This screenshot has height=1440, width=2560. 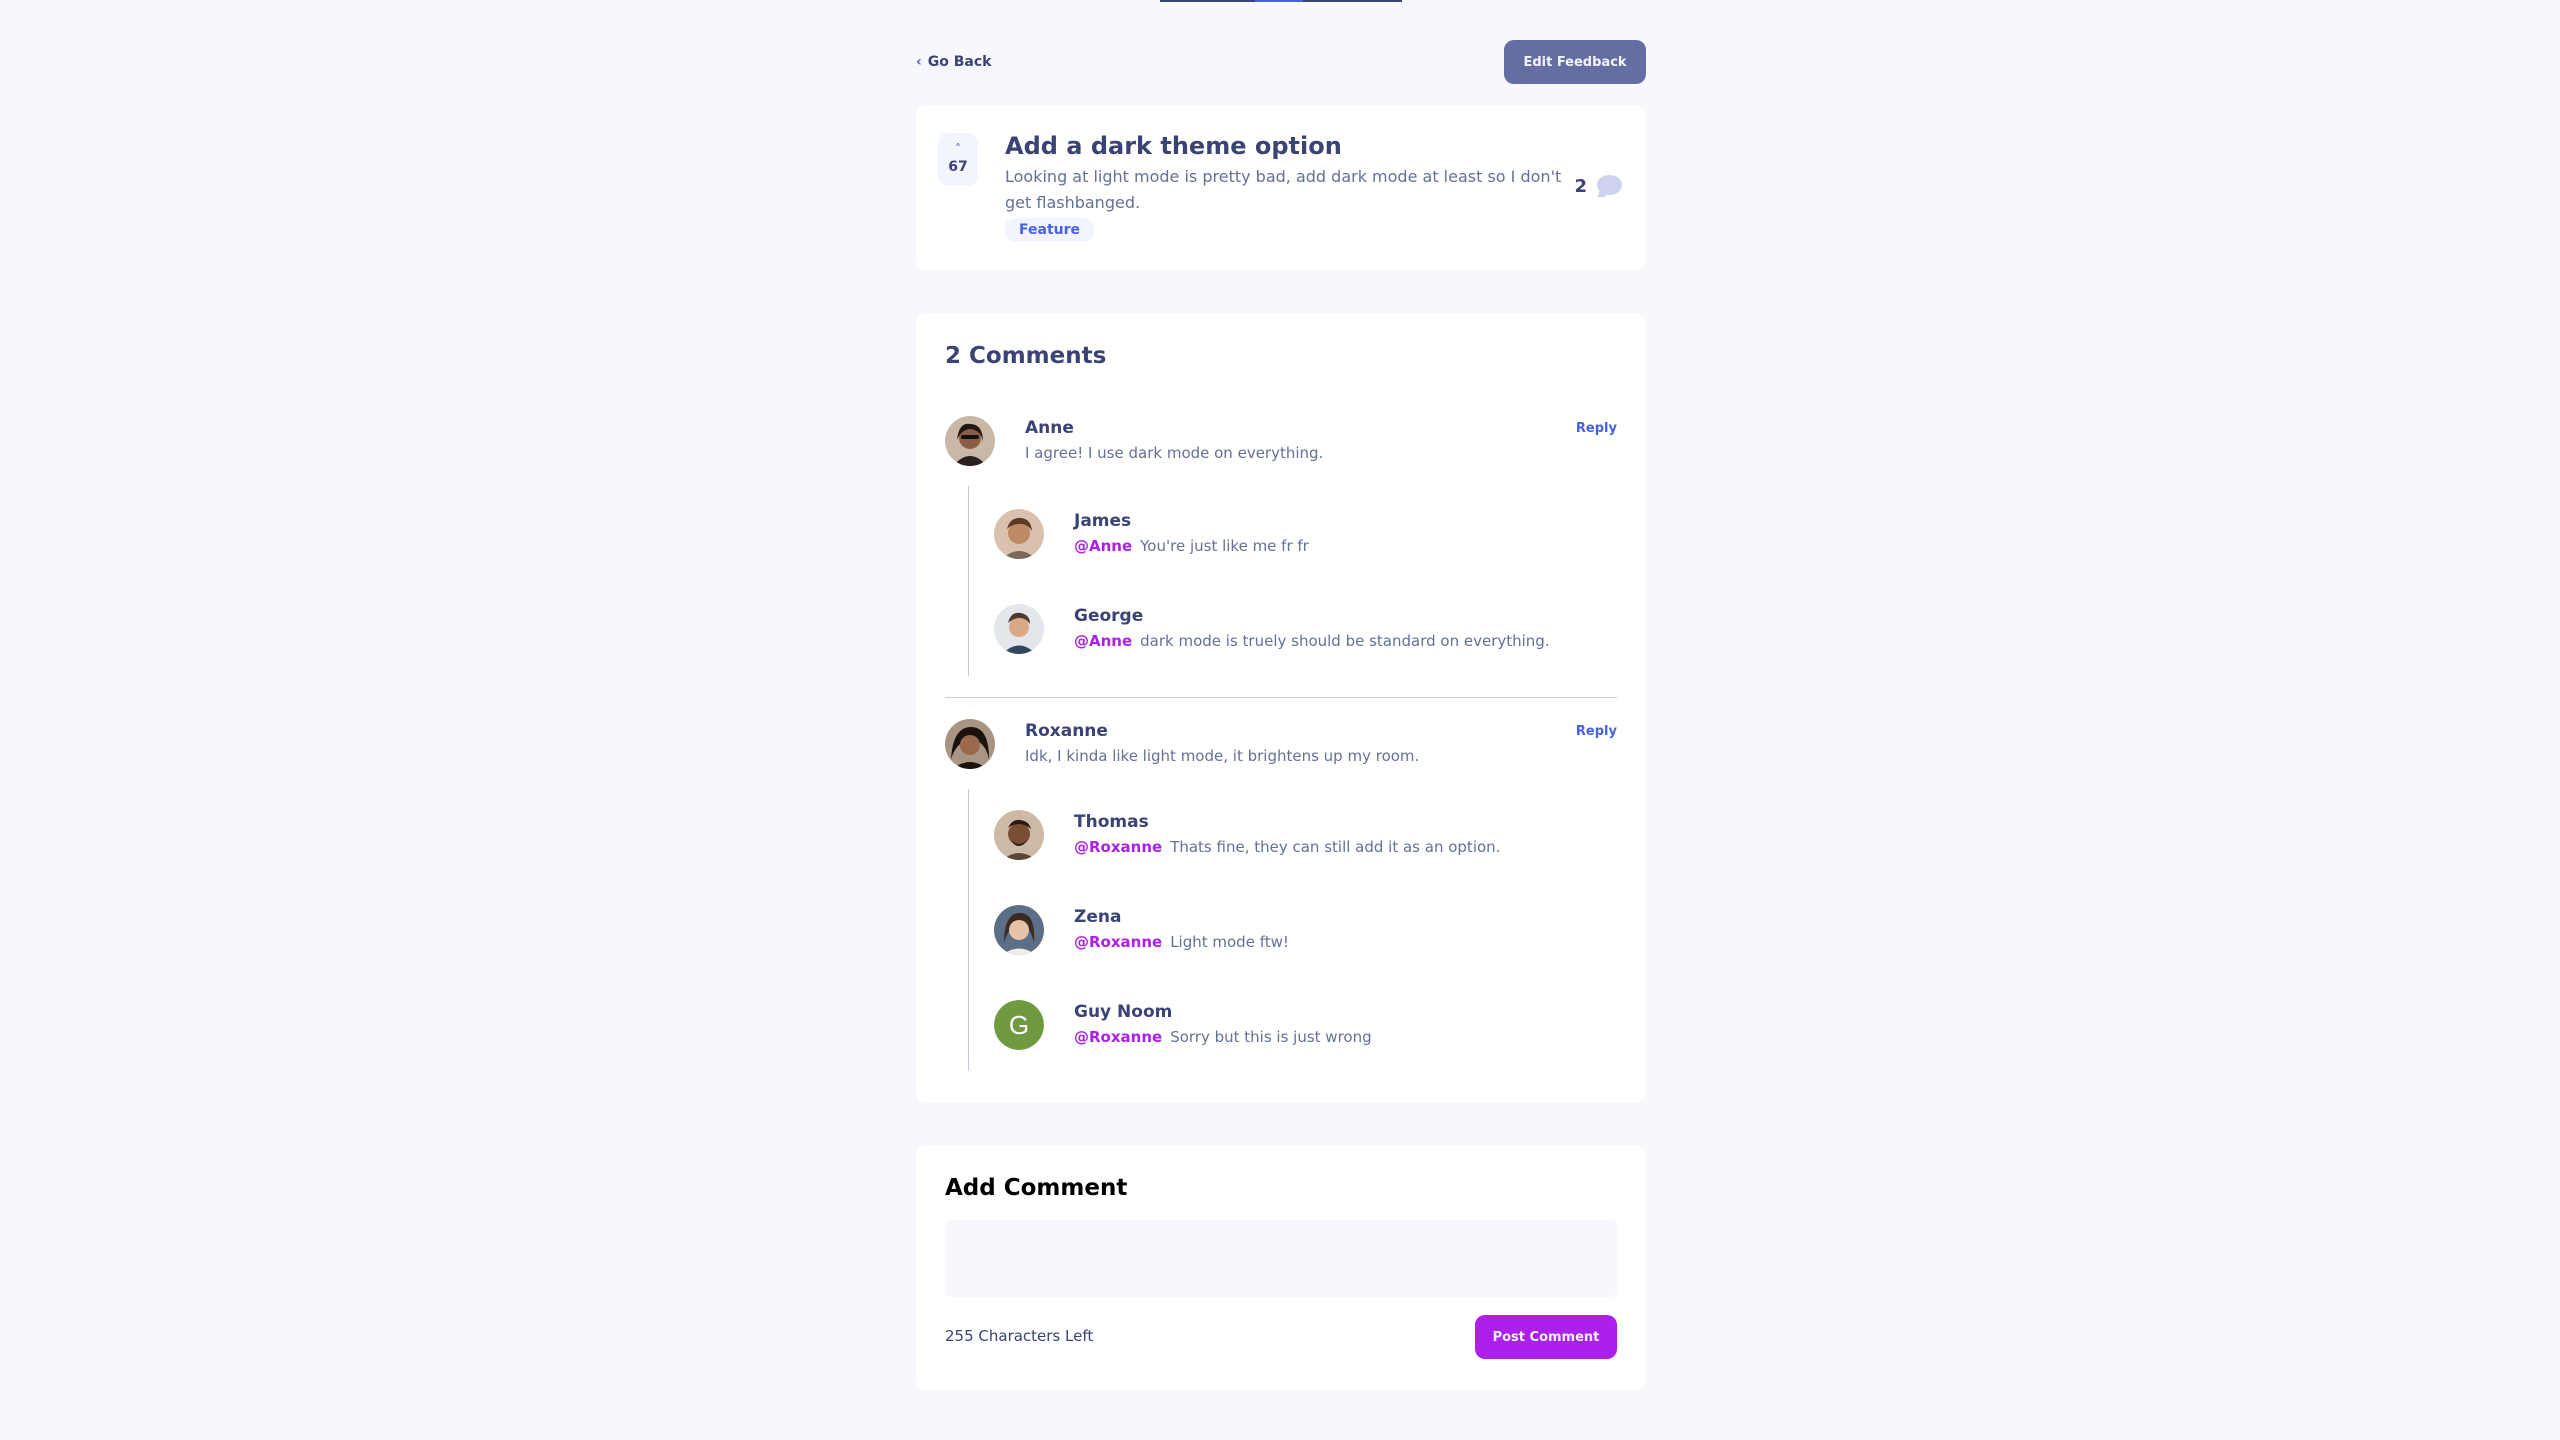 I want to click on reply-author-name: George, so click(x=1109, y=616).